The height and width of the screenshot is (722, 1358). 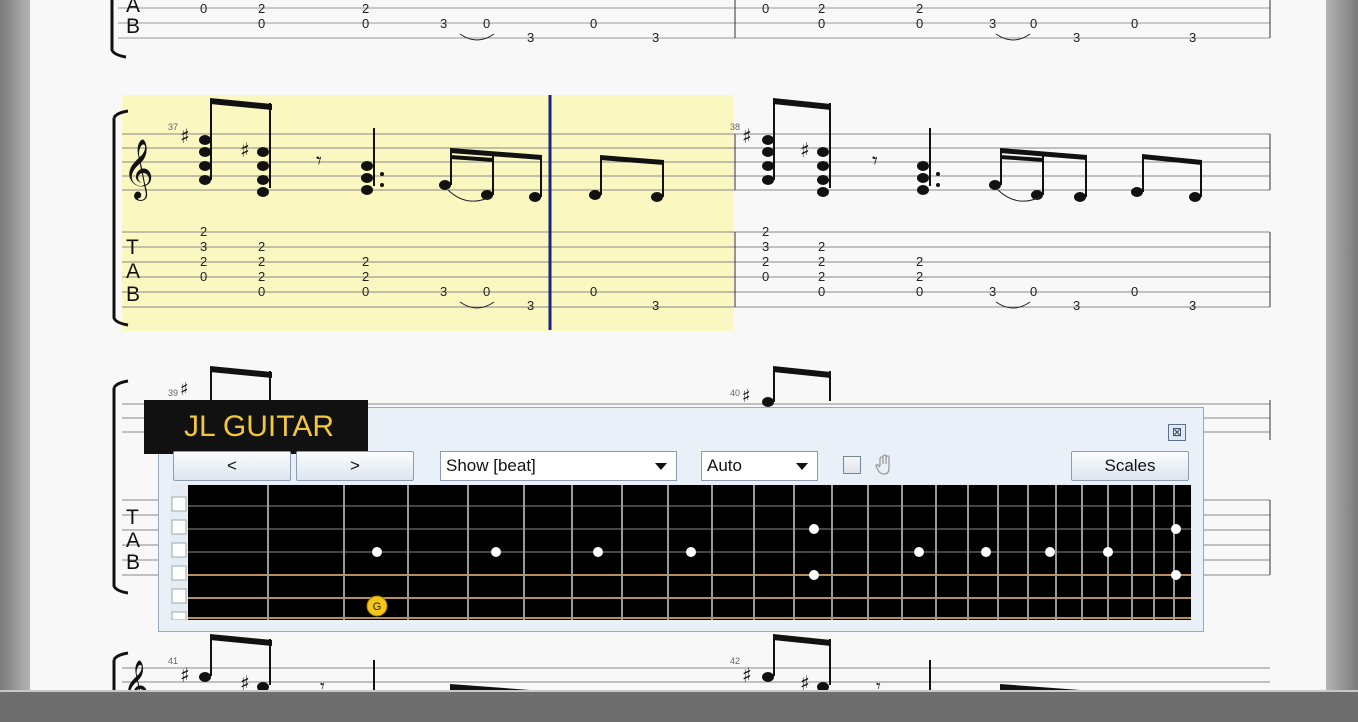 What do you see at coordinates (133, 562) in the screenshot?
I see `tab-letter-b2: B` at bounding box center [133, 562].